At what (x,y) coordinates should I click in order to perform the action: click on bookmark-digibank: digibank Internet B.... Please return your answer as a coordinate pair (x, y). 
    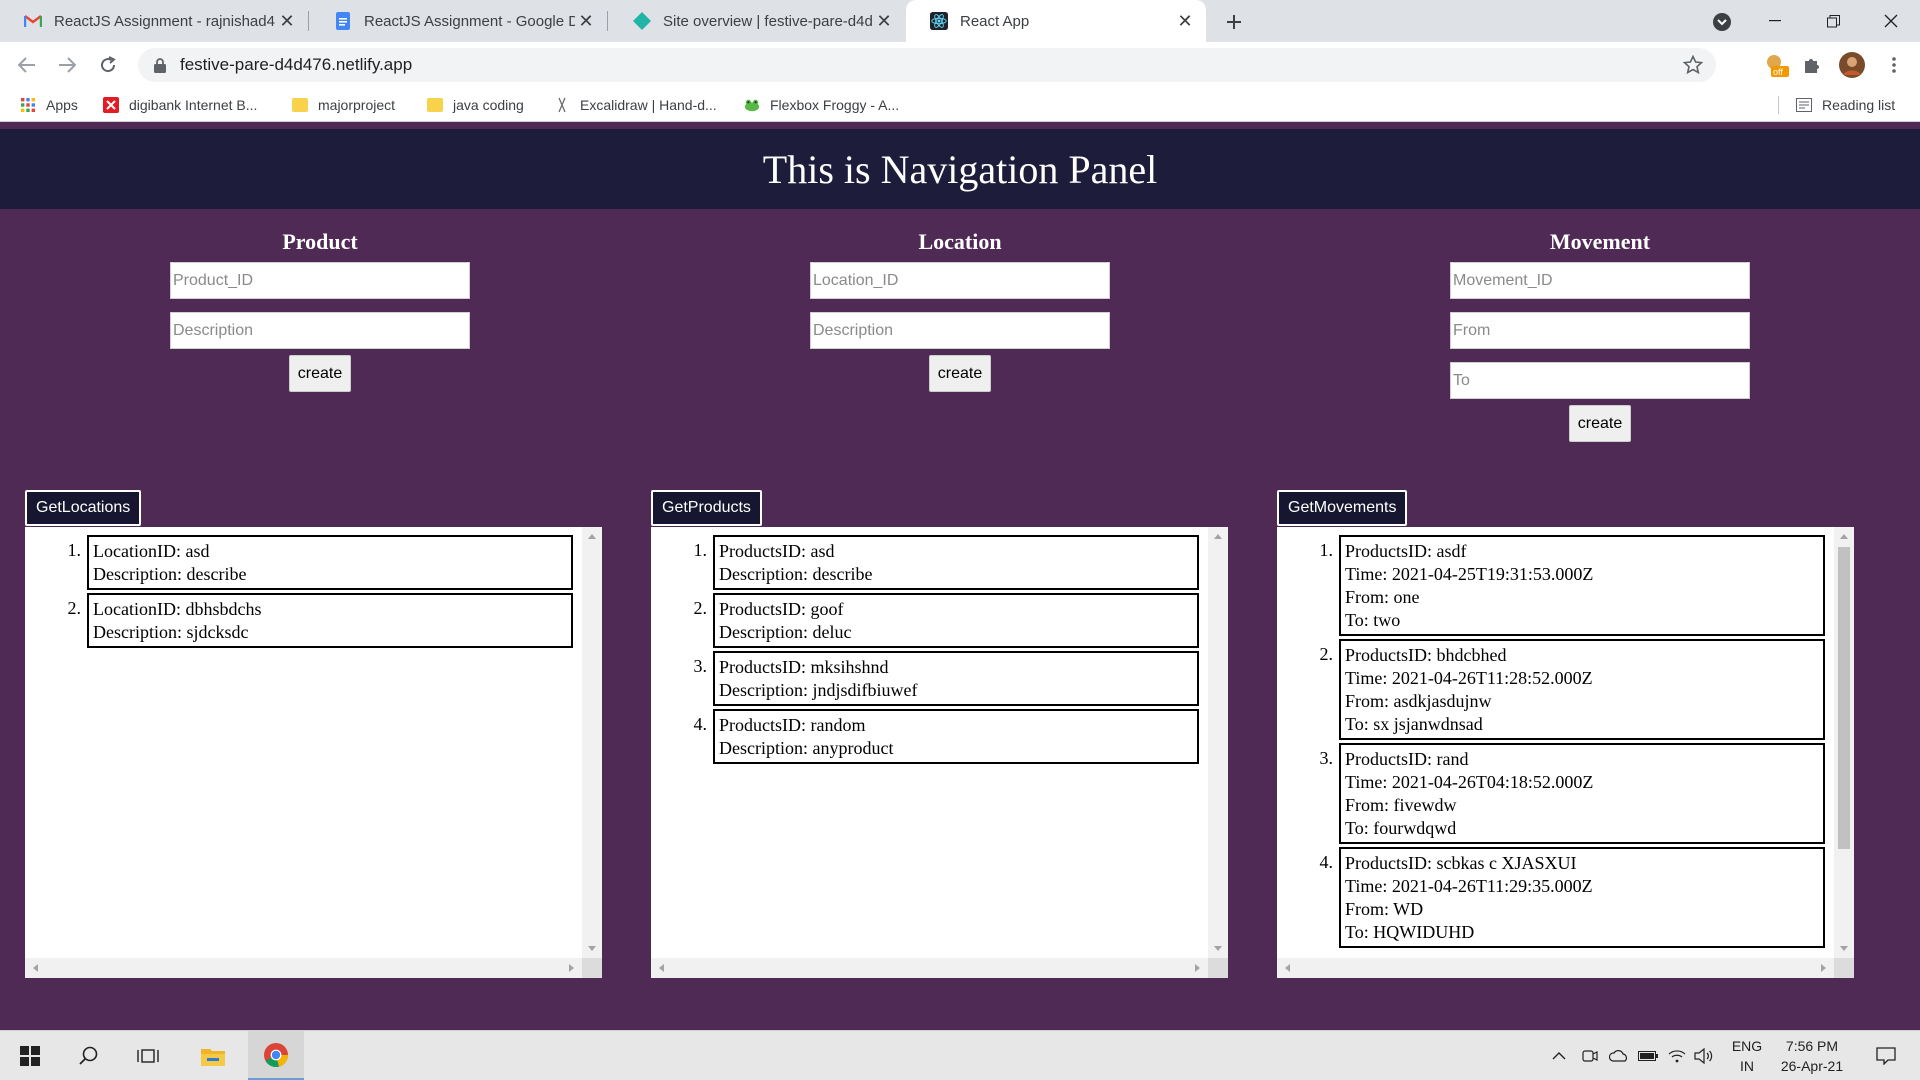
    Looking at the image, I should click on (180, 105).